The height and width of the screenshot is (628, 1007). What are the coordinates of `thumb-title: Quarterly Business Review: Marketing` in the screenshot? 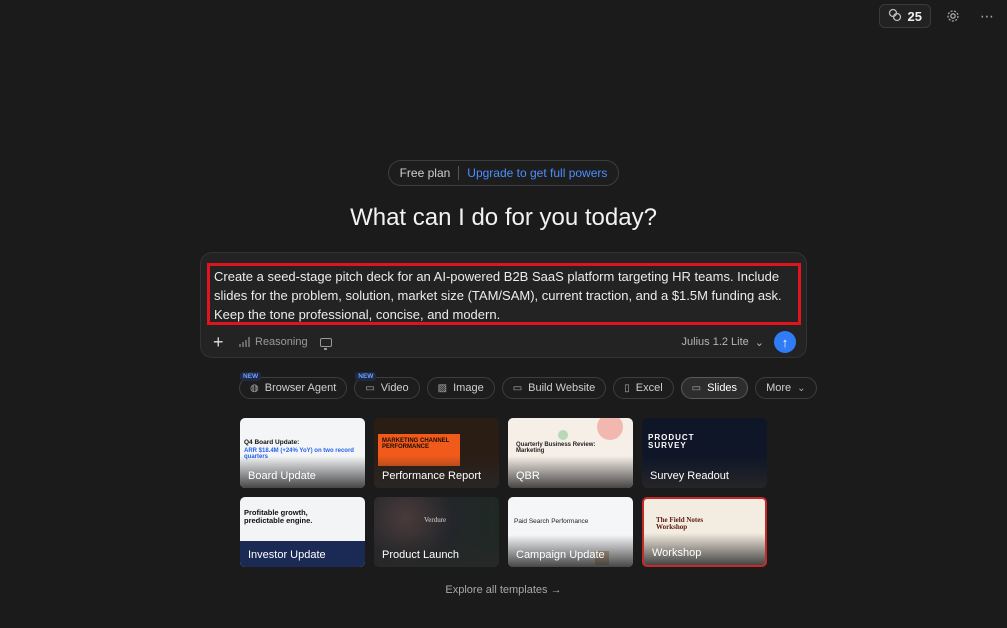 It's located at (556, 448).